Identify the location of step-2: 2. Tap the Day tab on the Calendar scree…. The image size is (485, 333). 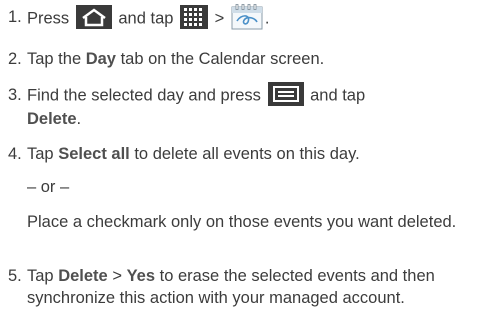
(242, 59).